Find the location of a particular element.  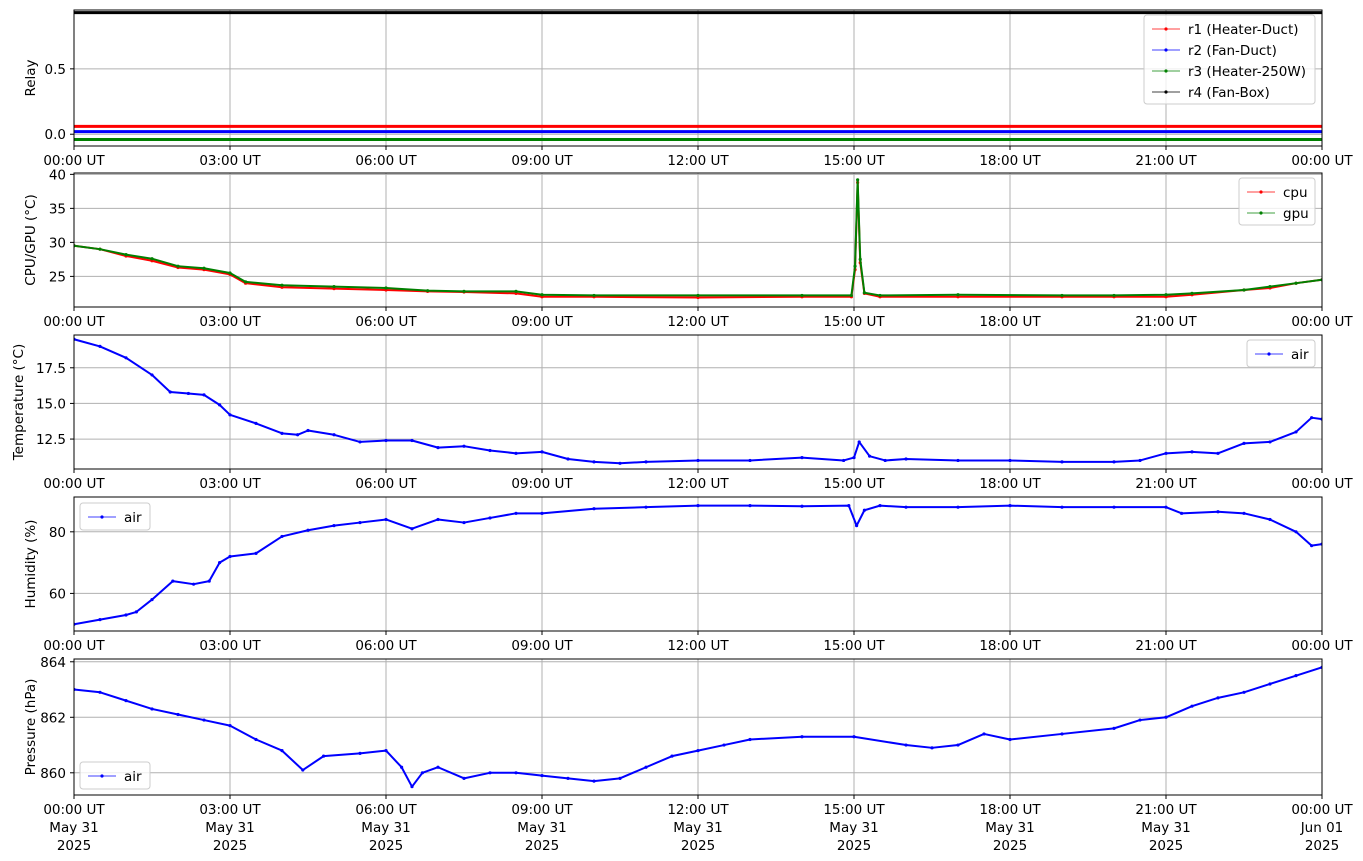

x-tick-label: 21:00 UT is located at coordinates (1166, 646).